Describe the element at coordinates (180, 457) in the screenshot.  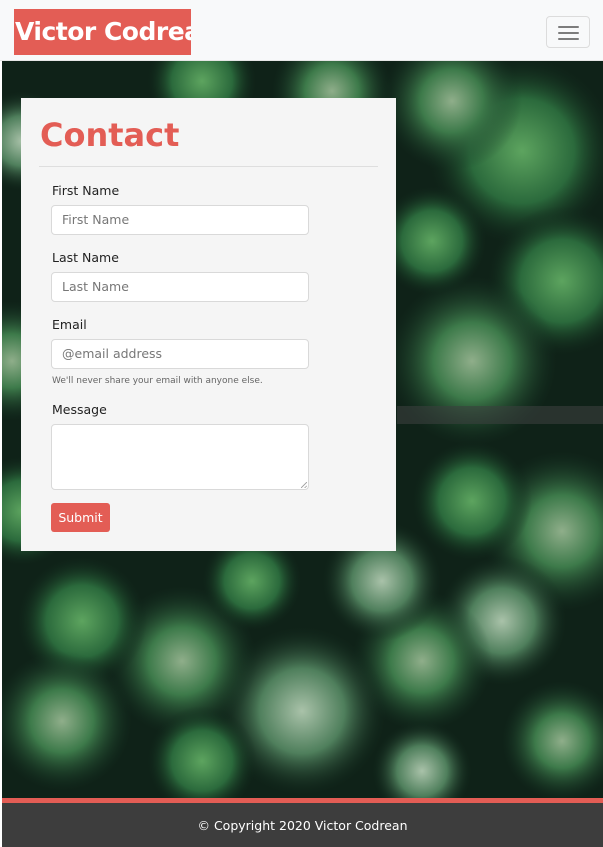
I see `message-textarea` at that location.